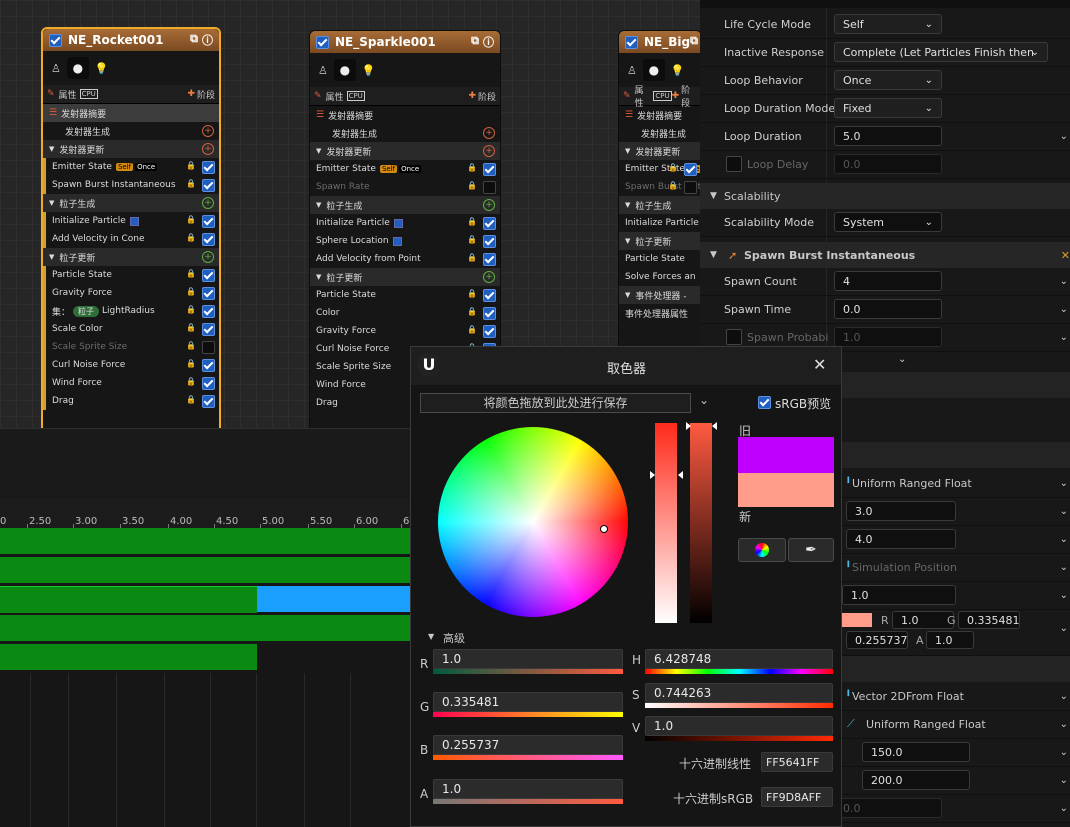 This screenshot has width=1070, height=827. What do you see at coordinates (660, 42) in the screenshot?
I see `emitter-node-header: NE_Big⧉ⓘ` at bounding box center [660, 42].